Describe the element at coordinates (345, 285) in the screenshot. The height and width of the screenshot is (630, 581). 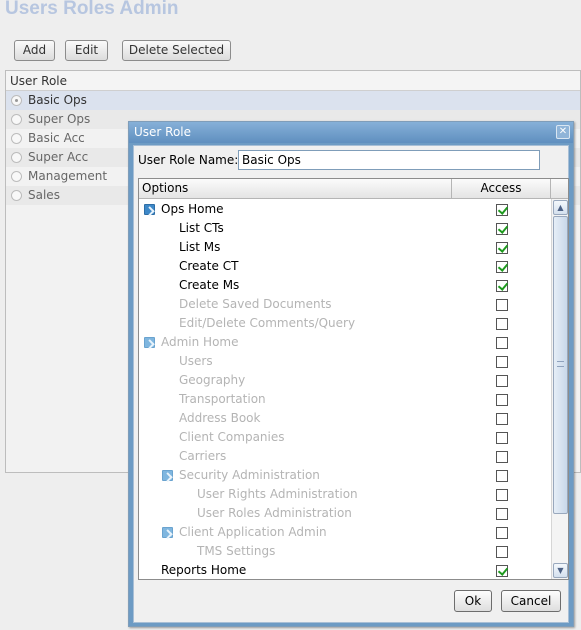
I see `option-row: Create Ms` at that location.